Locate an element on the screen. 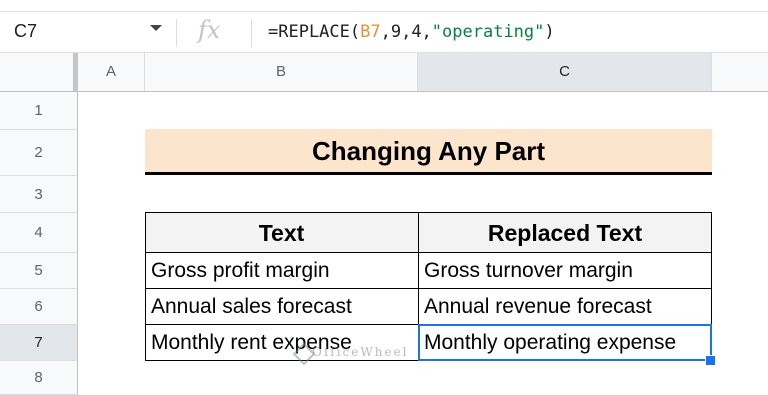  chevron-down-icon is located at coordinates (156, 28).